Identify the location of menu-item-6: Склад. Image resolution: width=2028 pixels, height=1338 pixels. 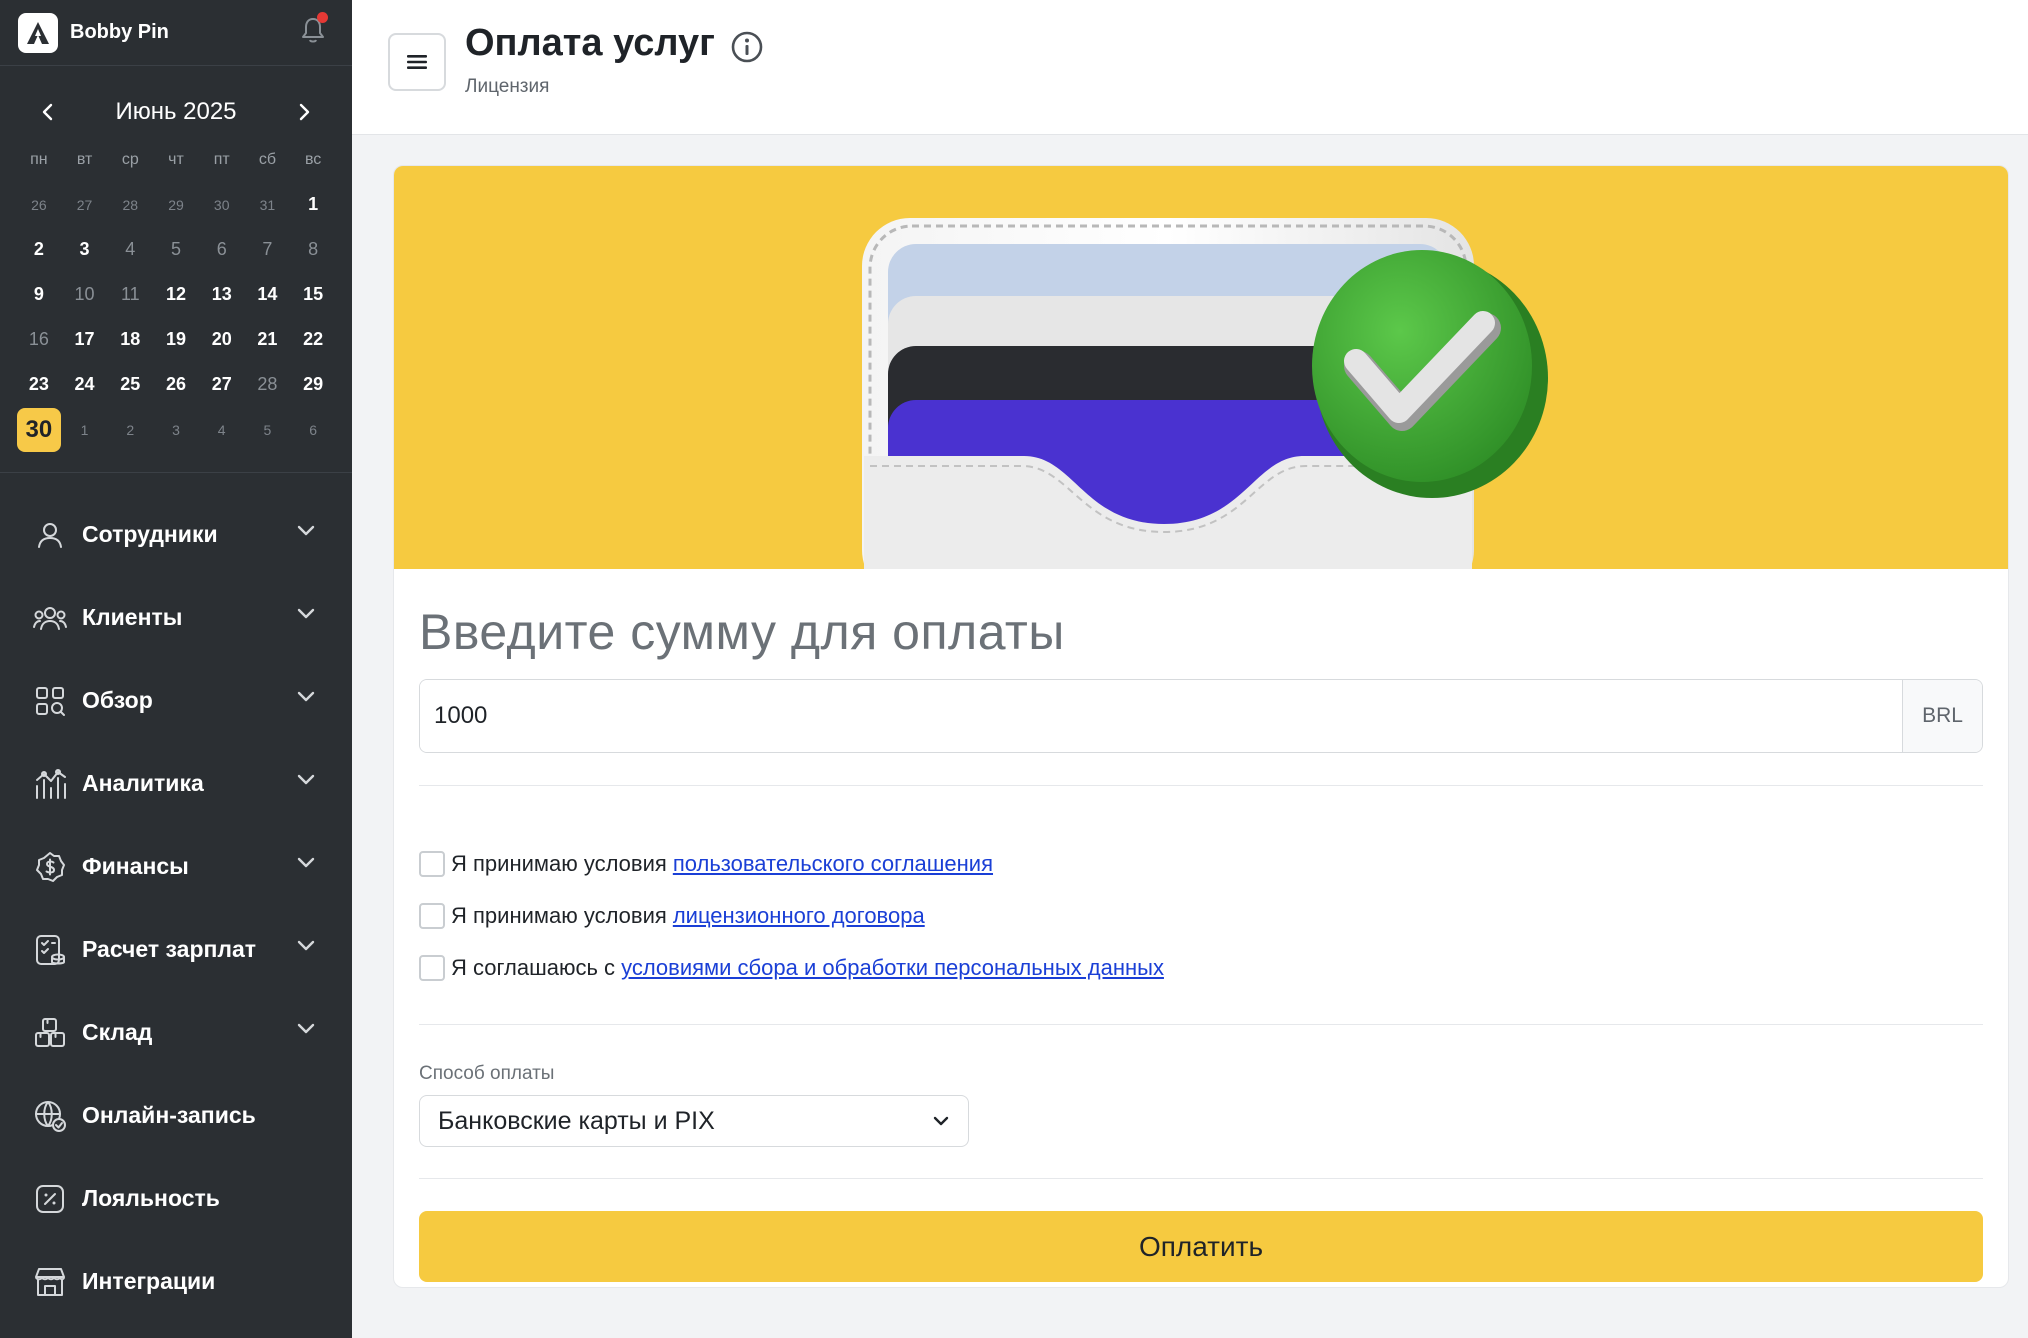
(176, 1032).